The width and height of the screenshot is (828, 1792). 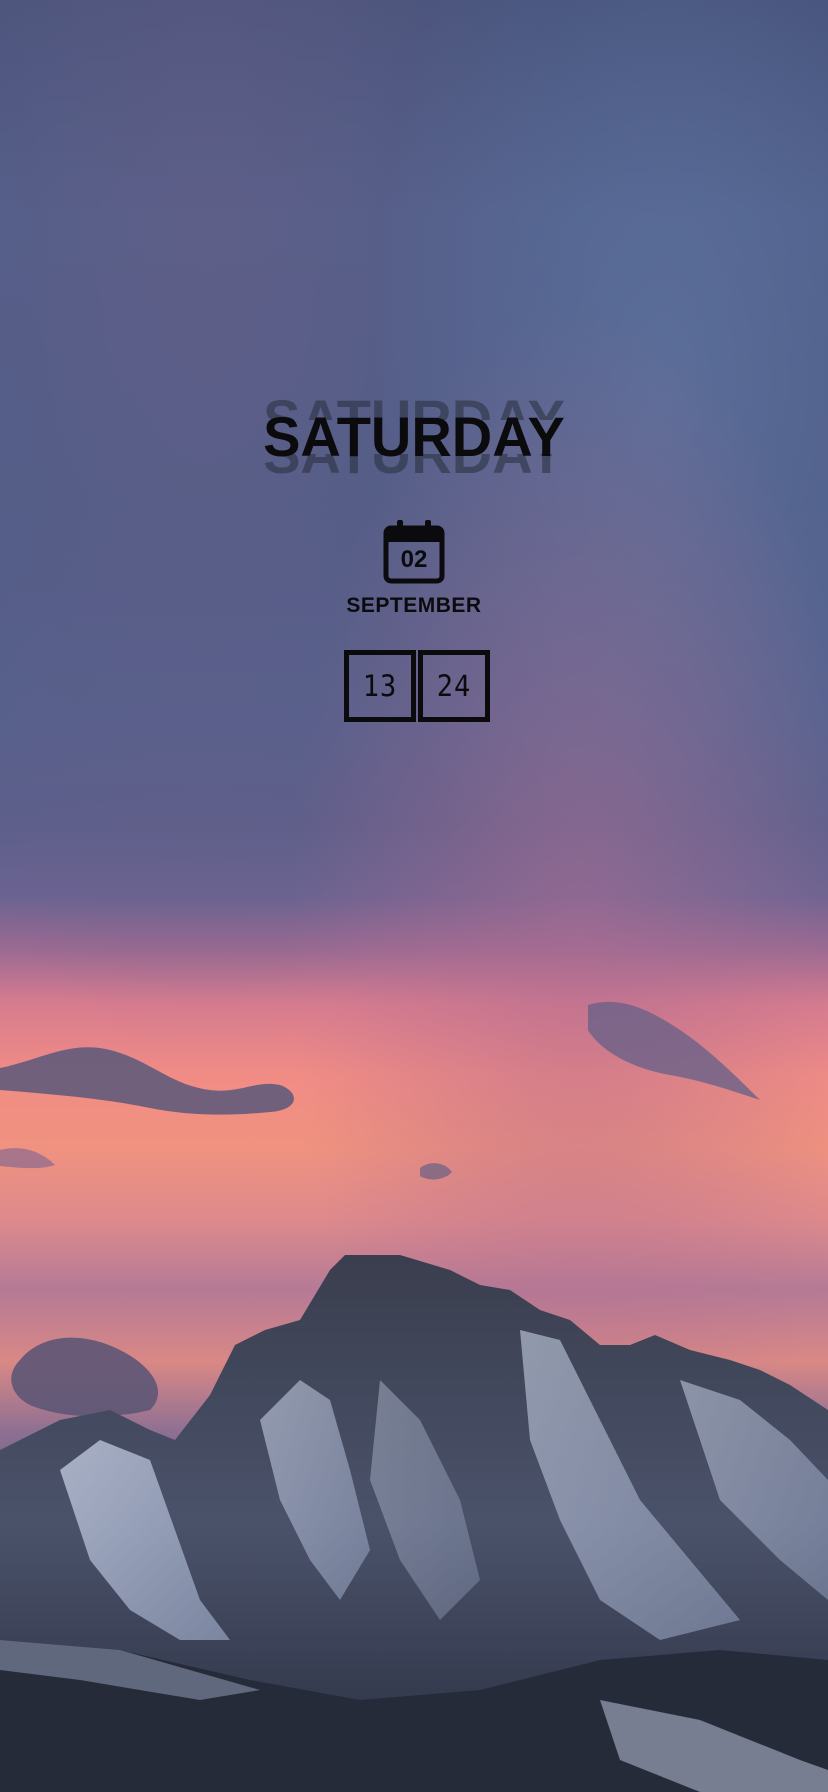 I want to click on minute-box: 24, so click(x=454, y=686).